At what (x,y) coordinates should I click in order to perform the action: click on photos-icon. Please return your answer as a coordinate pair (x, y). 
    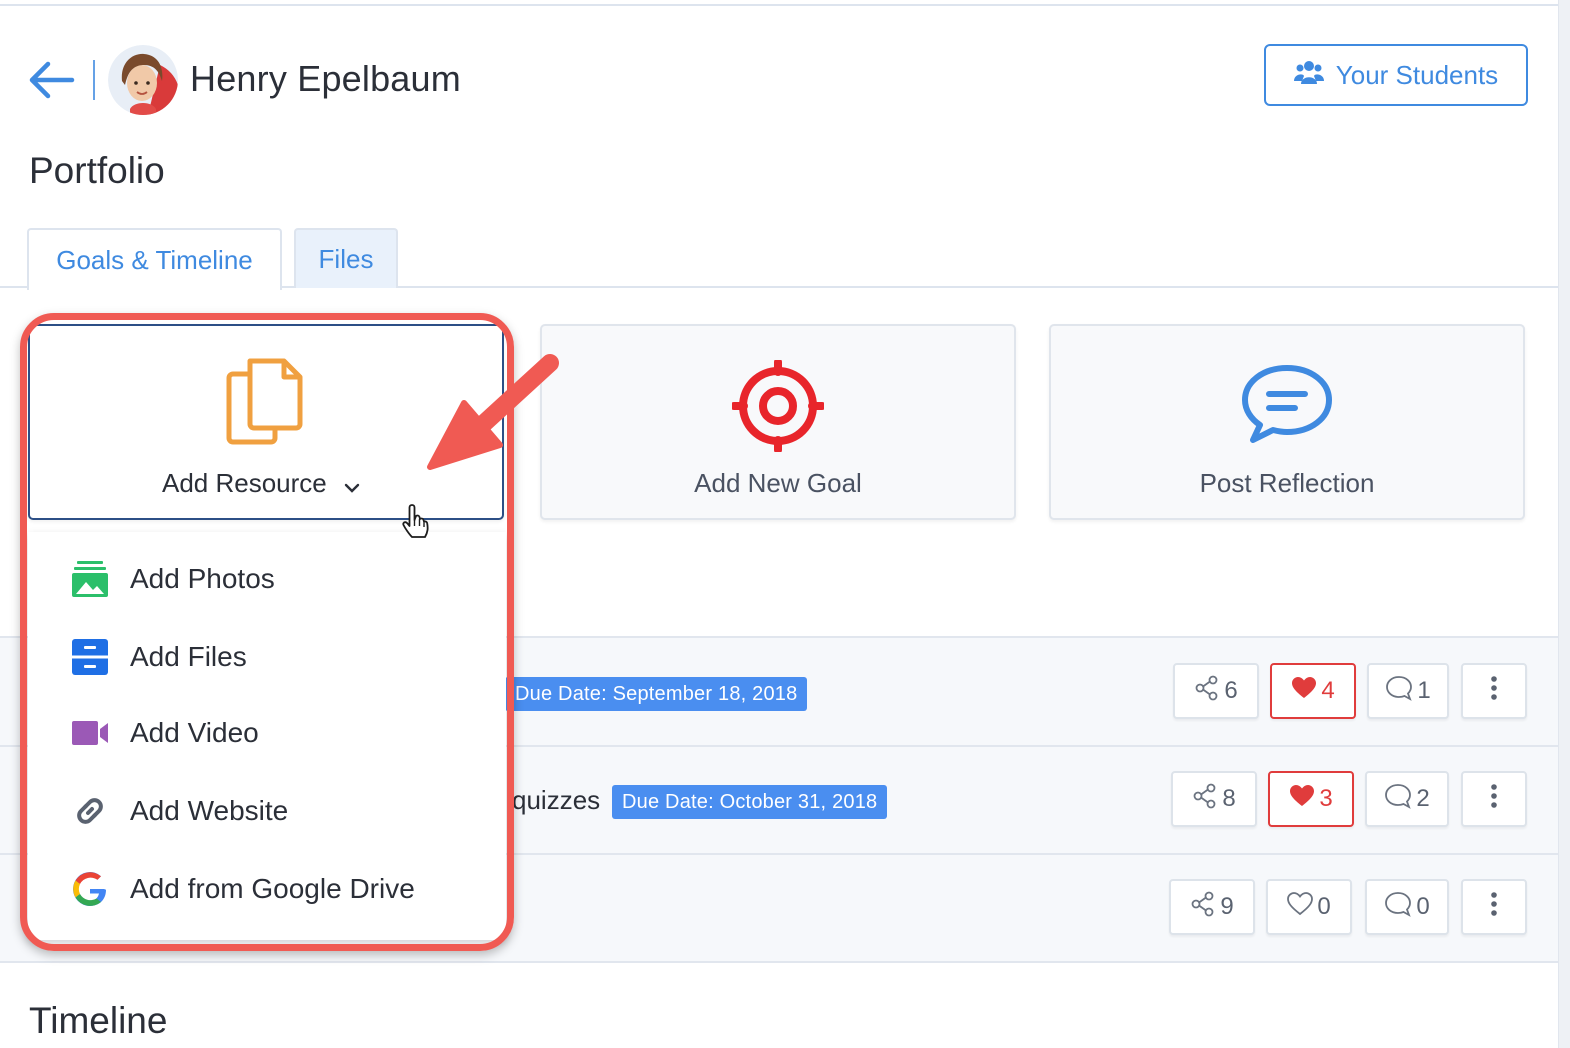
    Looking at the image, I should click on (90, 579).